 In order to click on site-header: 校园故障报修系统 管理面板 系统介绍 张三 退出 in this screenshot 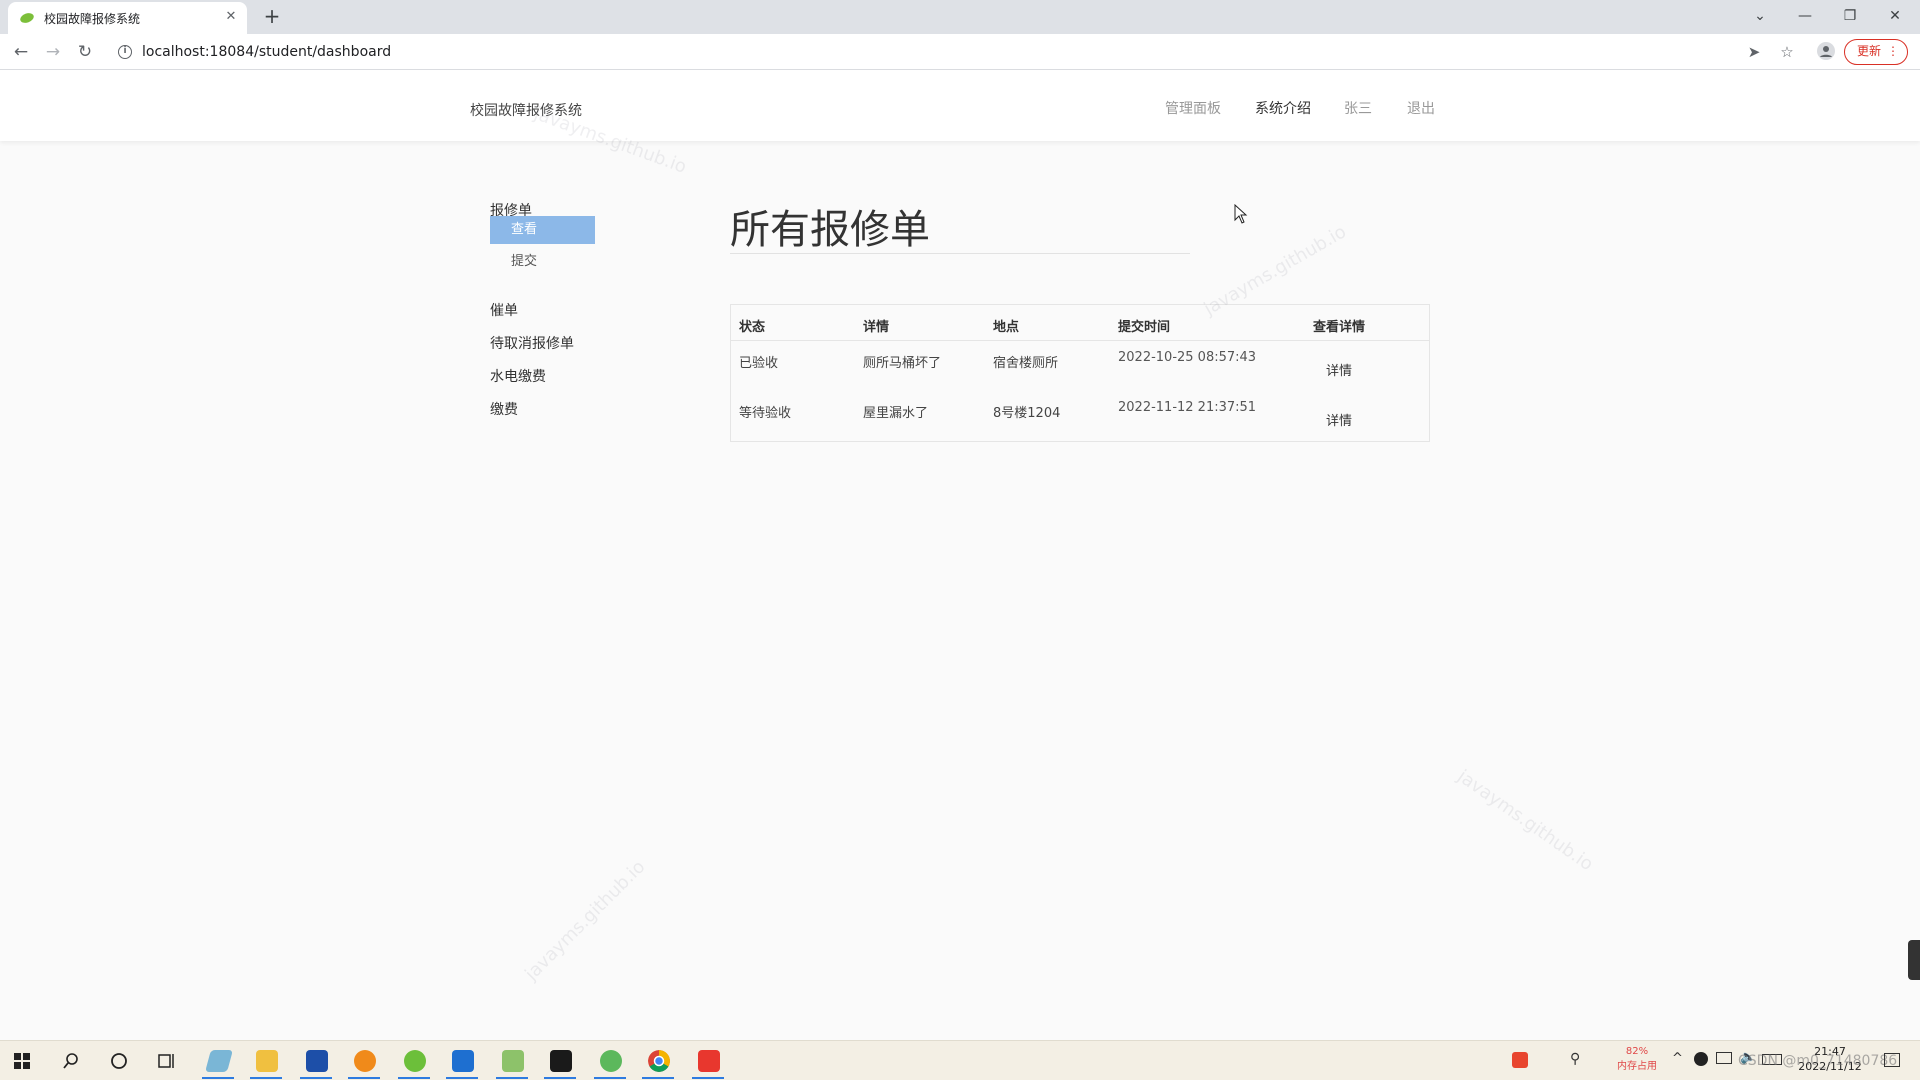, I will do `click(960, 105)`.